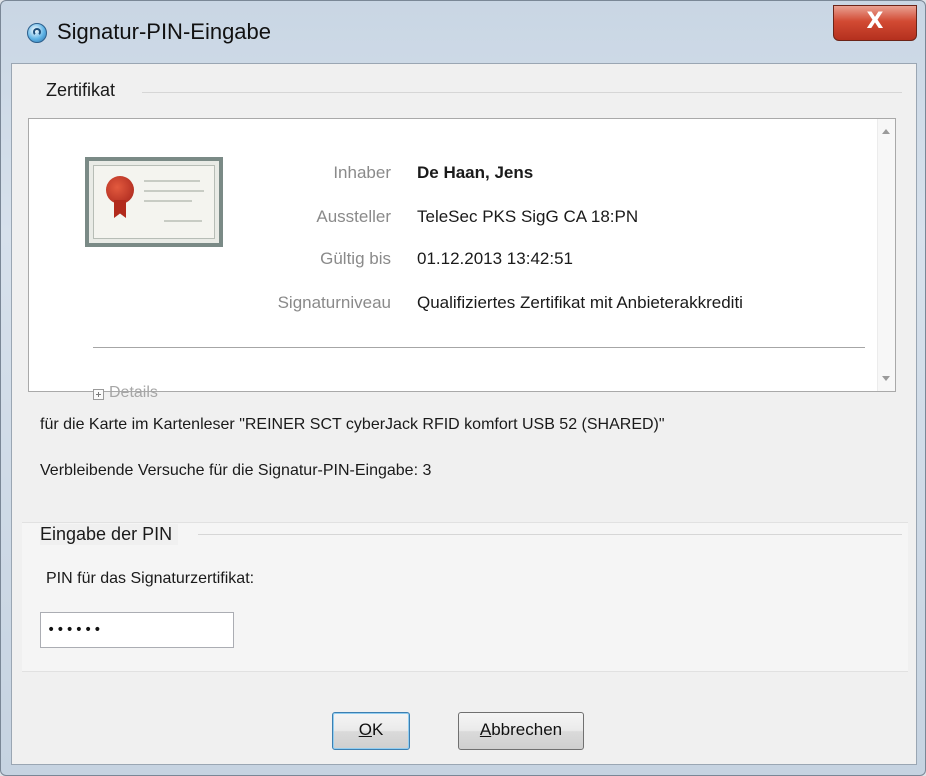 This screenshot has height=776, width=926. I want to click on certificate-scrollbar, so click(886, 255).